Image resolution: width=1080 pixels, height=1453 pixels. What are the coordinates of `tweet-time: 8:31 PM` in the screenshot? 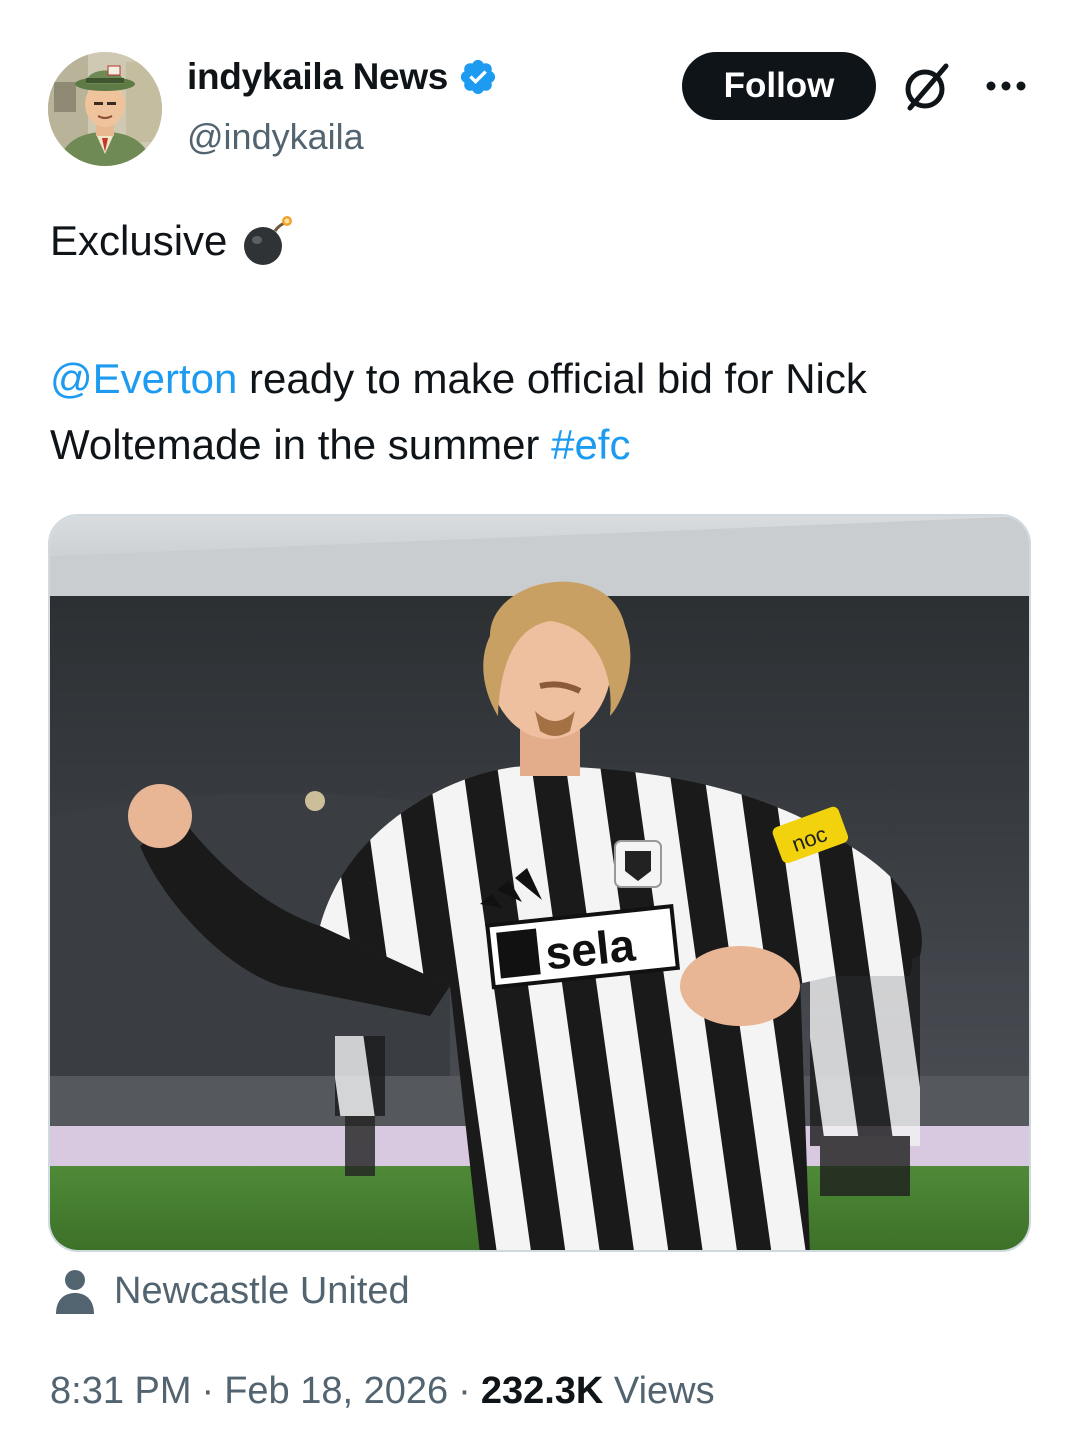 It's located at (121, 1391).